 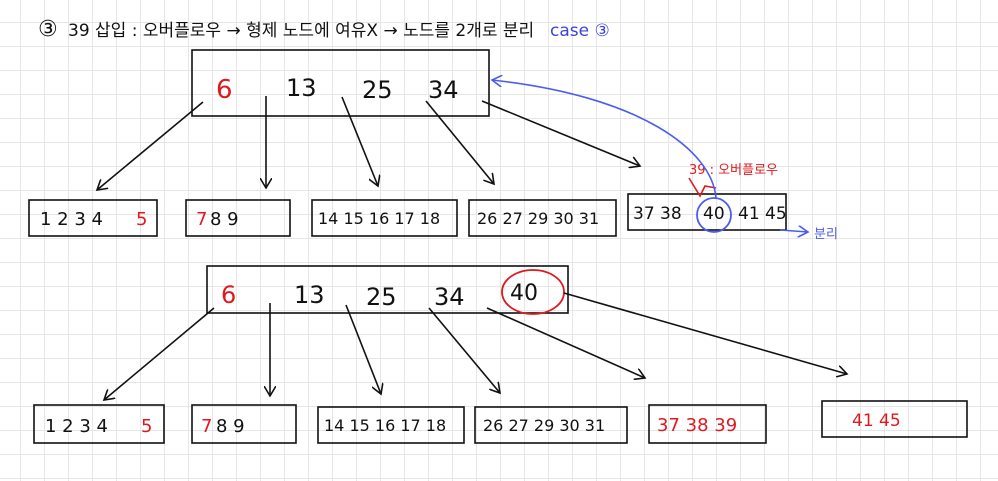 What do you see at coordinates (76, 426) in the screenshot?
I see `bottom-leaf-1-keys: 1 2 3 4` at bounding box center [76, 426].